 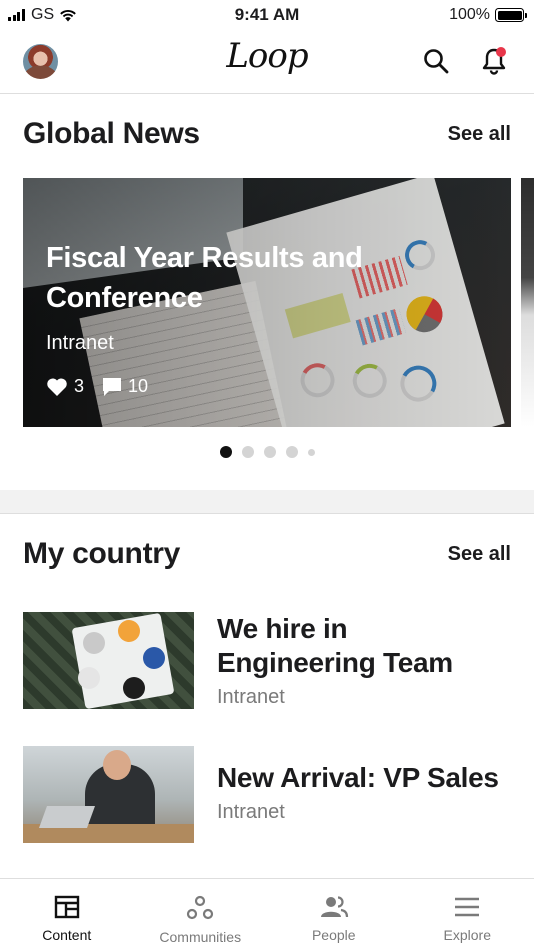 What do you see at coordinates (80, 343) in the screenshot?
I see `featured-news-source: Intranet` at bounding box center [80, 343].